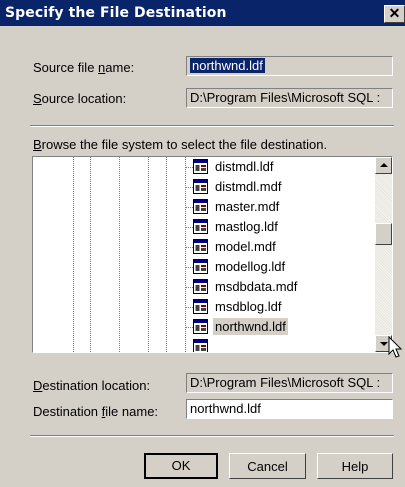  What do you see at coordinates (245, 246) in the screenshot?
I see `tree-item-label: model.mdf` at bounding box center [245, 246].